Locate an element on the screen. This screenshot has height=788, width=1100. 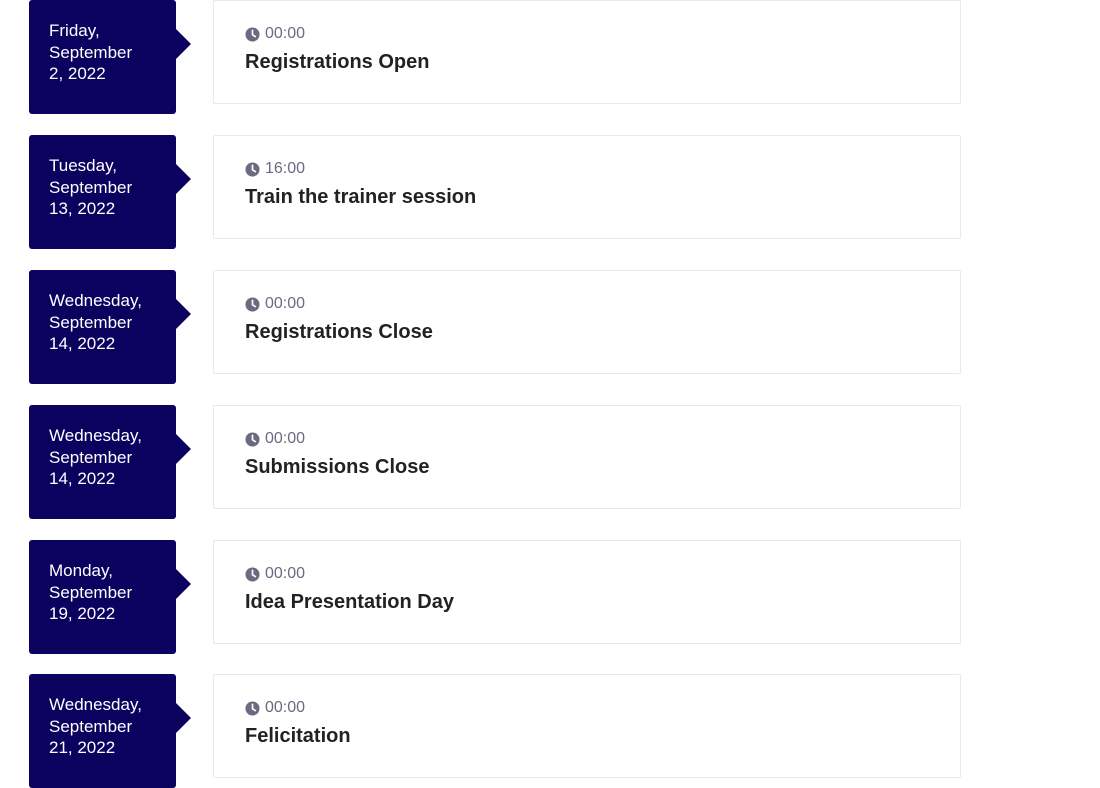
event-title: Registrations Close is located at coordinates (339, 332).